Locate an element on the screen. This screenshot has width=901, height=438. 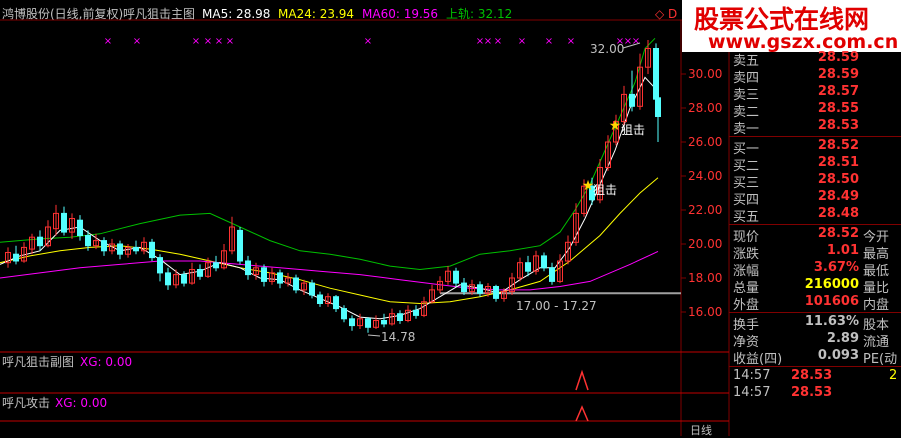
quote-row: 外盘 101606 内盘 is located at coordinates (815, 303).